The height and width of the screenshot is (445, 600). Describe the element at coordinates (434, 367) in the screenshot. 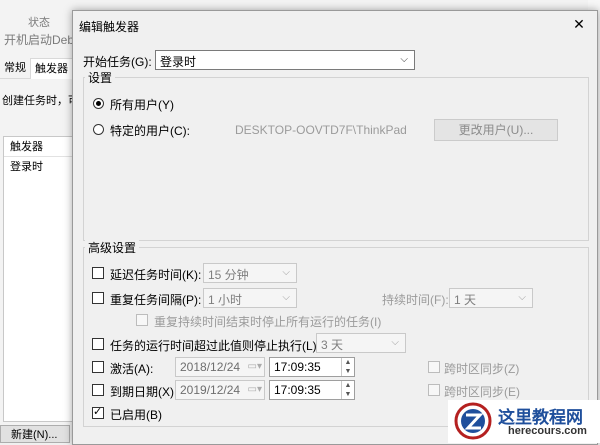

I see `activate-sync-checkbox` at that location.